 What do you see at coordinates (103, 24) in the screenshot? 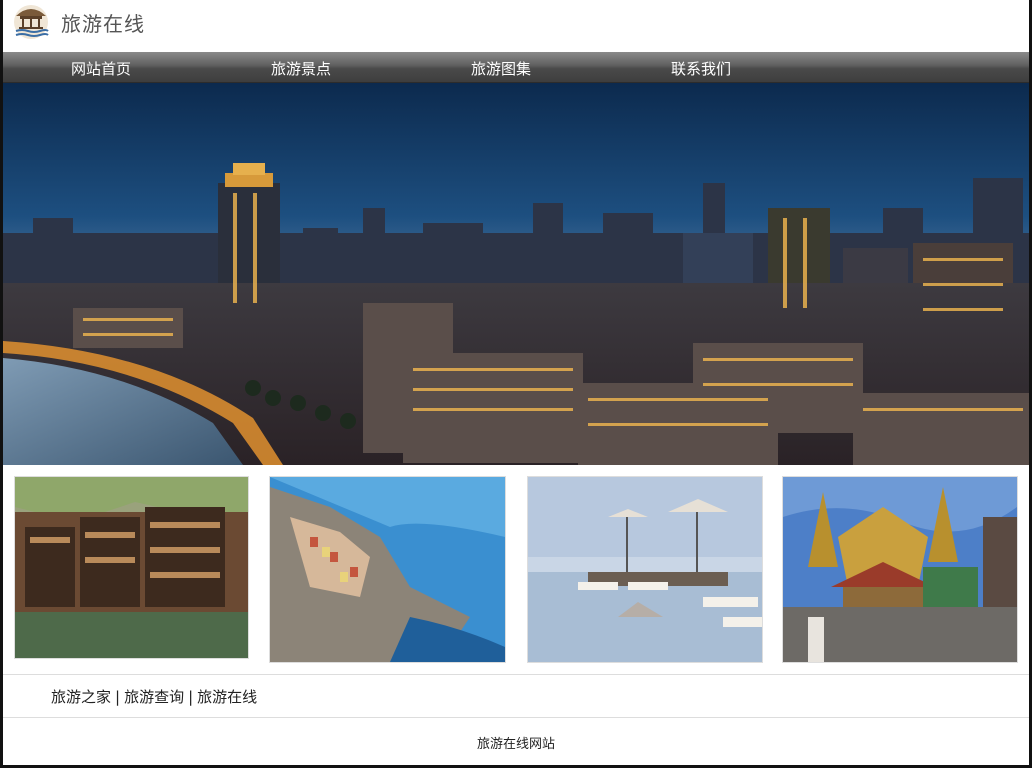
I see `site-title: 旅游在线` at bounding box center [103, 24].